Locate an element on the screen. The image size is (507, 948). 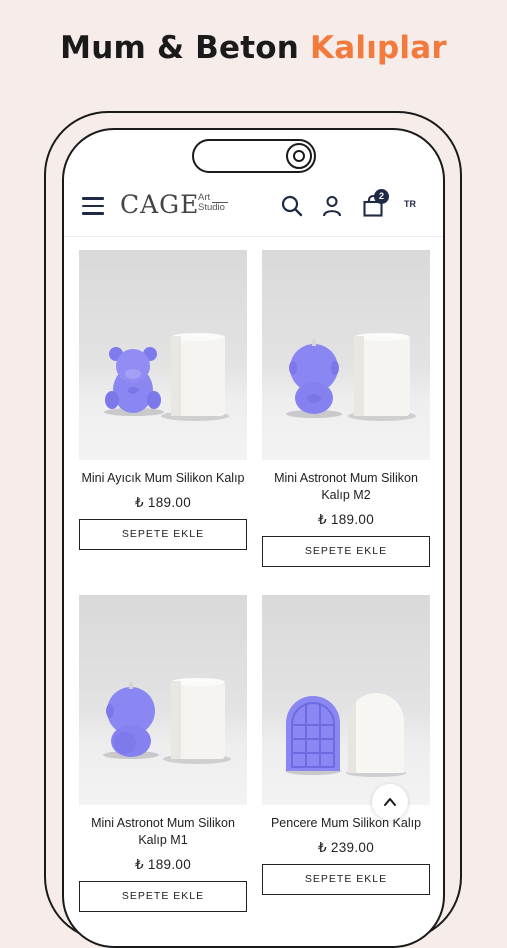
chevron-up-icon is located at coordinates (390, 802).